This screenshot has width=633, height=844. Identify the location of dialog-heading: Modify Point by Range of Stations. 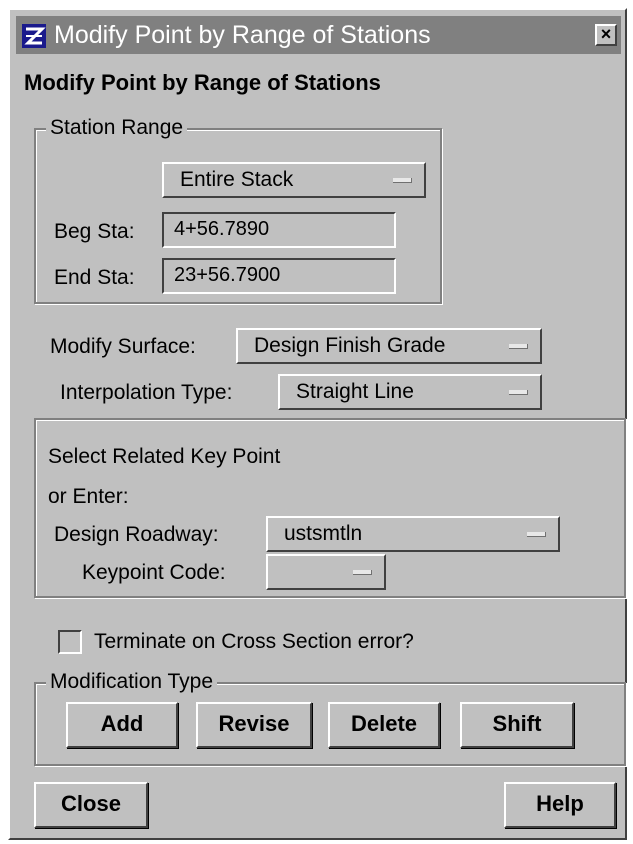
(202, 82).